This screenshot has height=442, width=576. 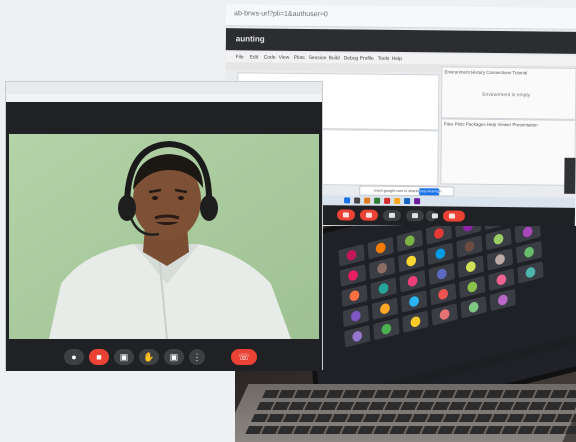 I want to click on laptop-keyboard, so click(x=405, y=413).